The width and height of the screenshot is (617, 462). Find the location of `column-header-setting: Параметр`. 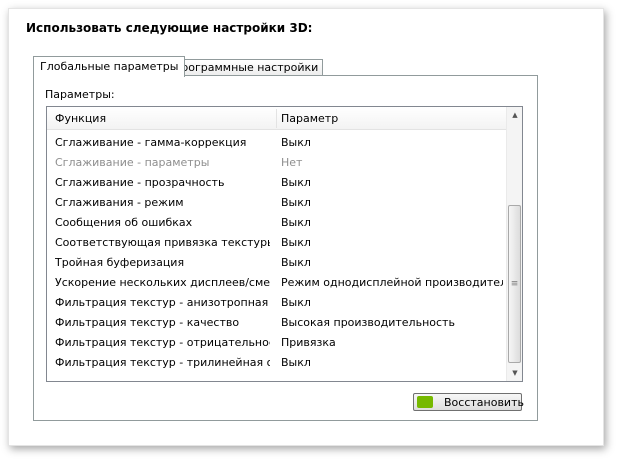

column-header-setting: Параметр is located at coordinates (392, 118).